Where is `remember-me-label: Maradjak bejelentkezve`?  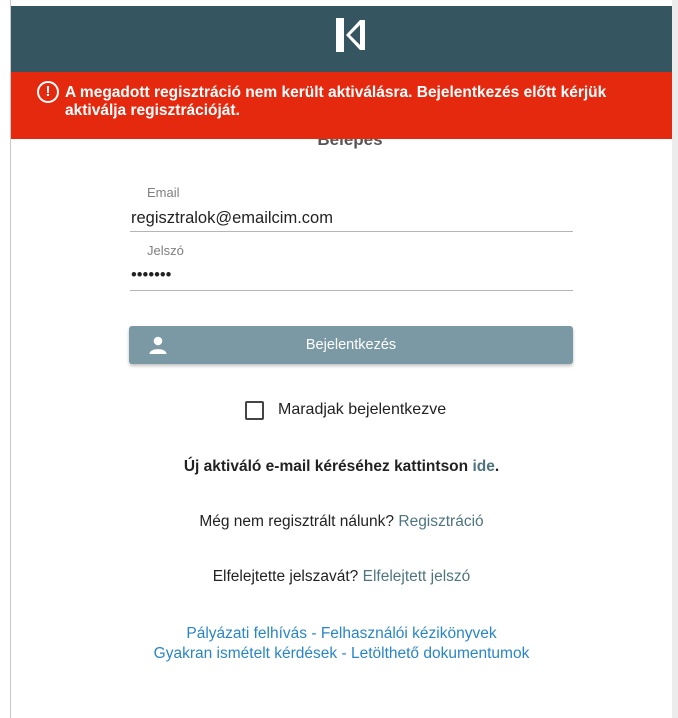 remember-me-label: Maradjak bejelentkezve is located at coordinates (362, 410).